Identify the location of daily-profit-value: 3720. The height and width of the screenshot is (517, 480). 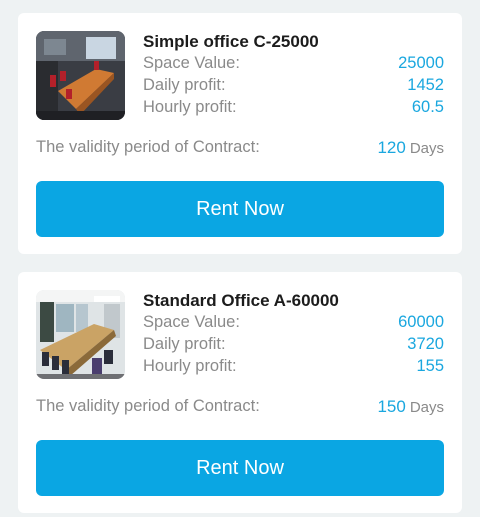
(425, 344).